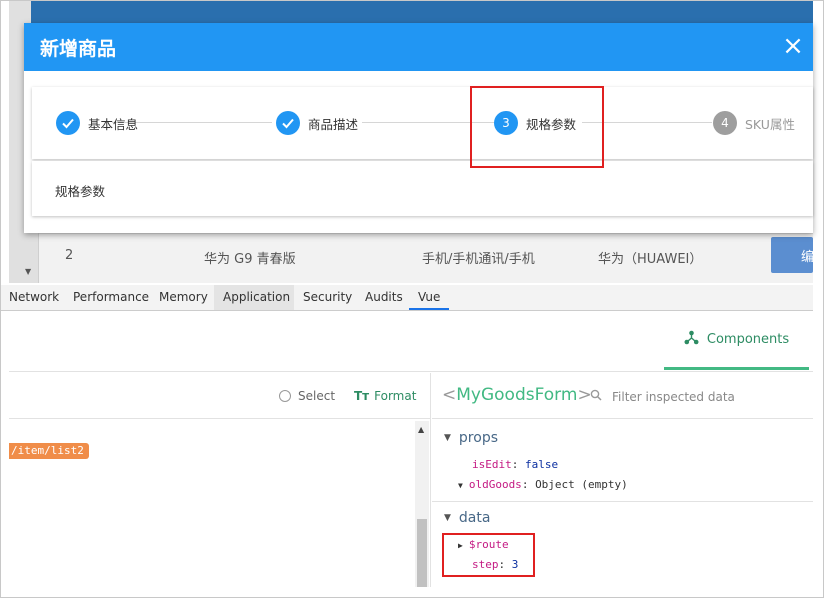 This screenshot has height=598, width=824. I want to click on step-sku: 4 SKU属性, so click(754, 123).